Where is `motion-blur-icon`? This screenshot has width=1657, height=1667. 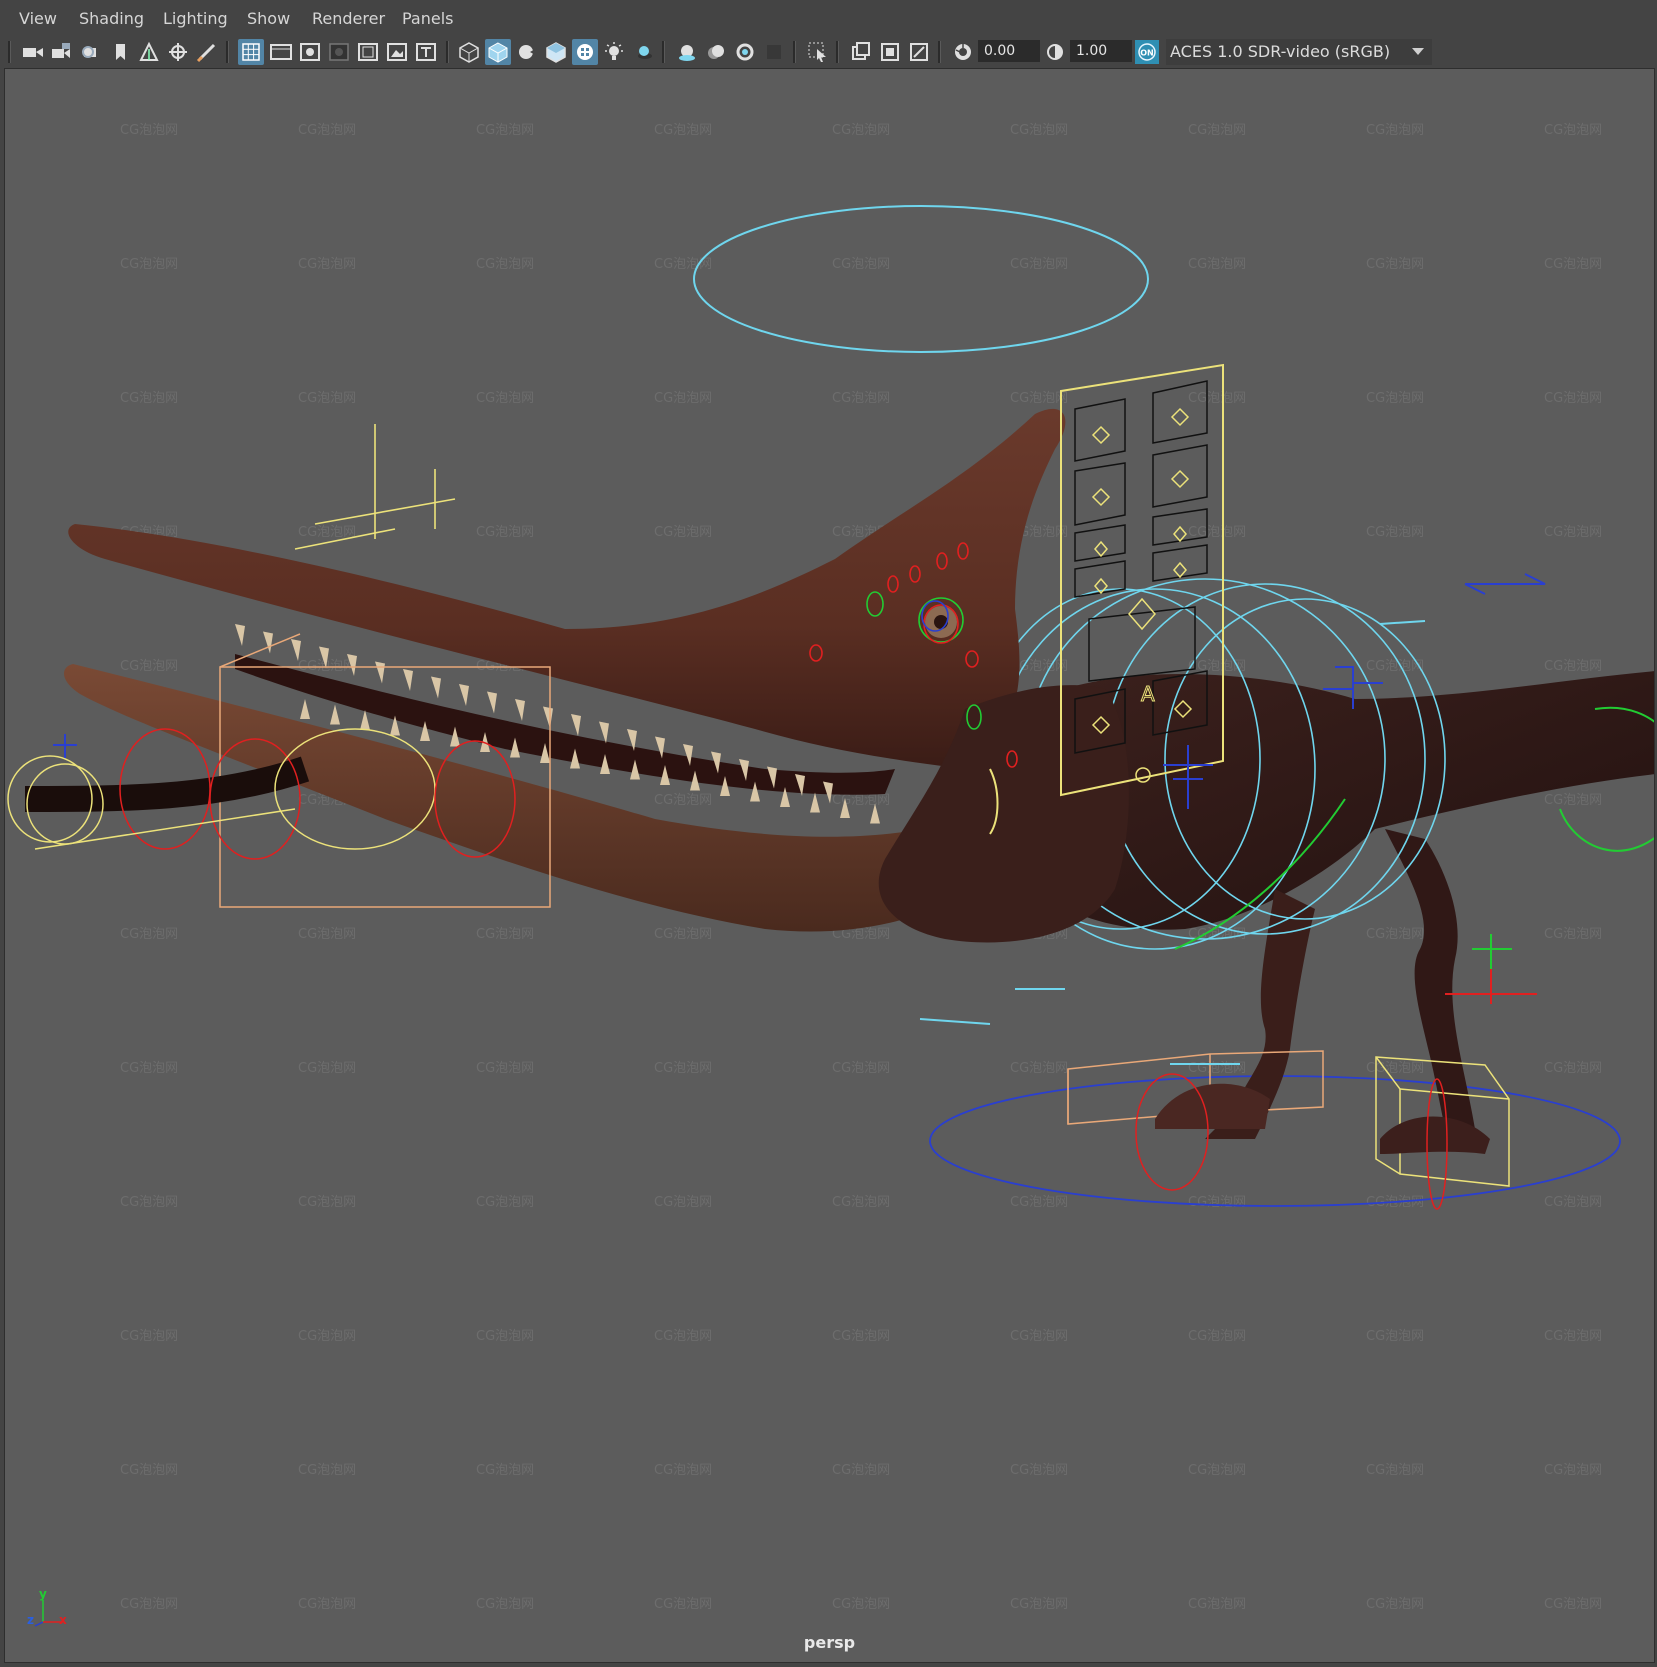 motion-blur-icon is located at coordinates (687, 52).